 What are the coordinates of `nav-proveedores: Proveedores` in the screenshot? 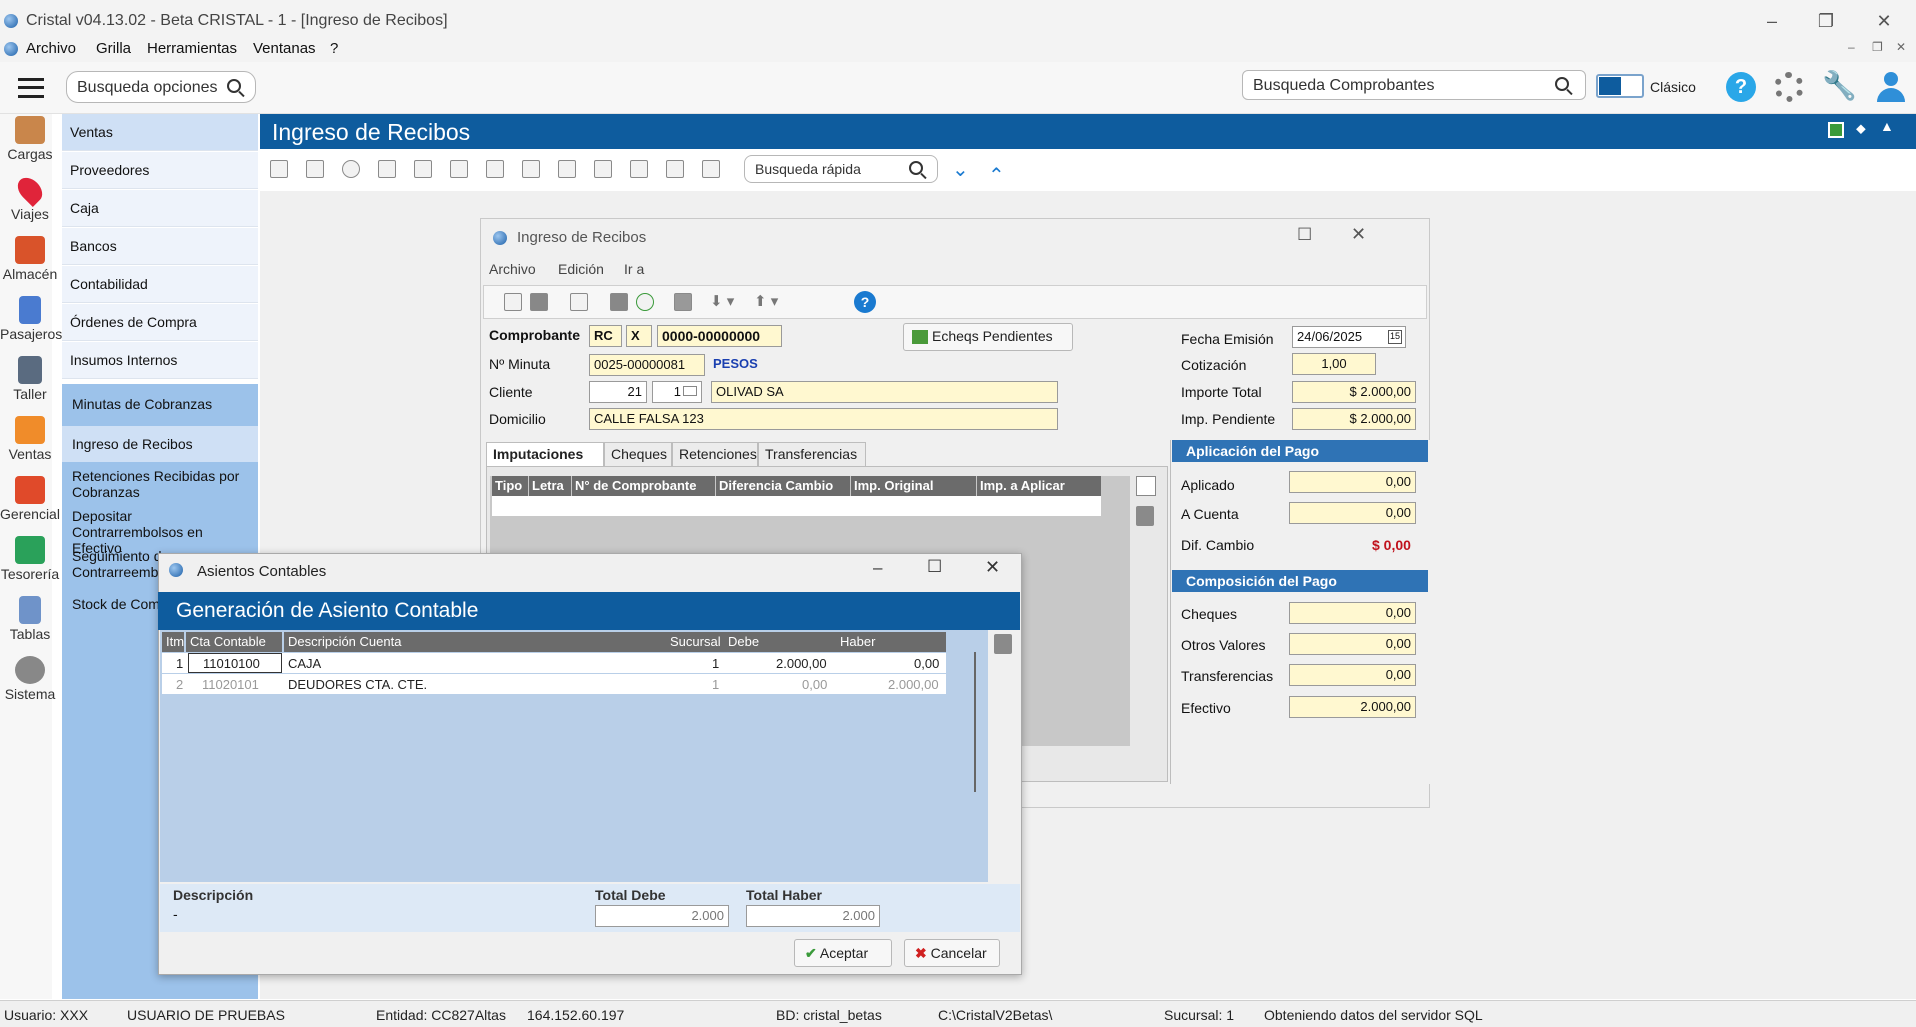 It's located at (160, 170).